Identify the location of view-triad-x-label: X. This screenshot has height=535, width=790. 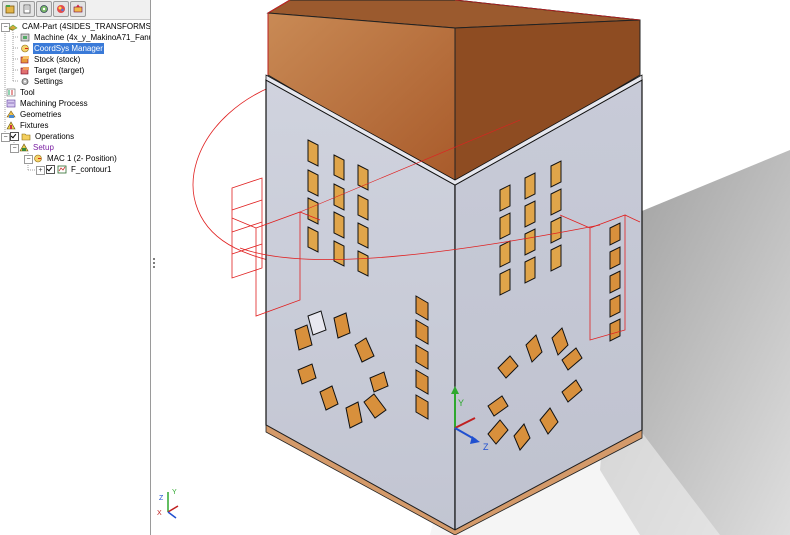
(159, 513).